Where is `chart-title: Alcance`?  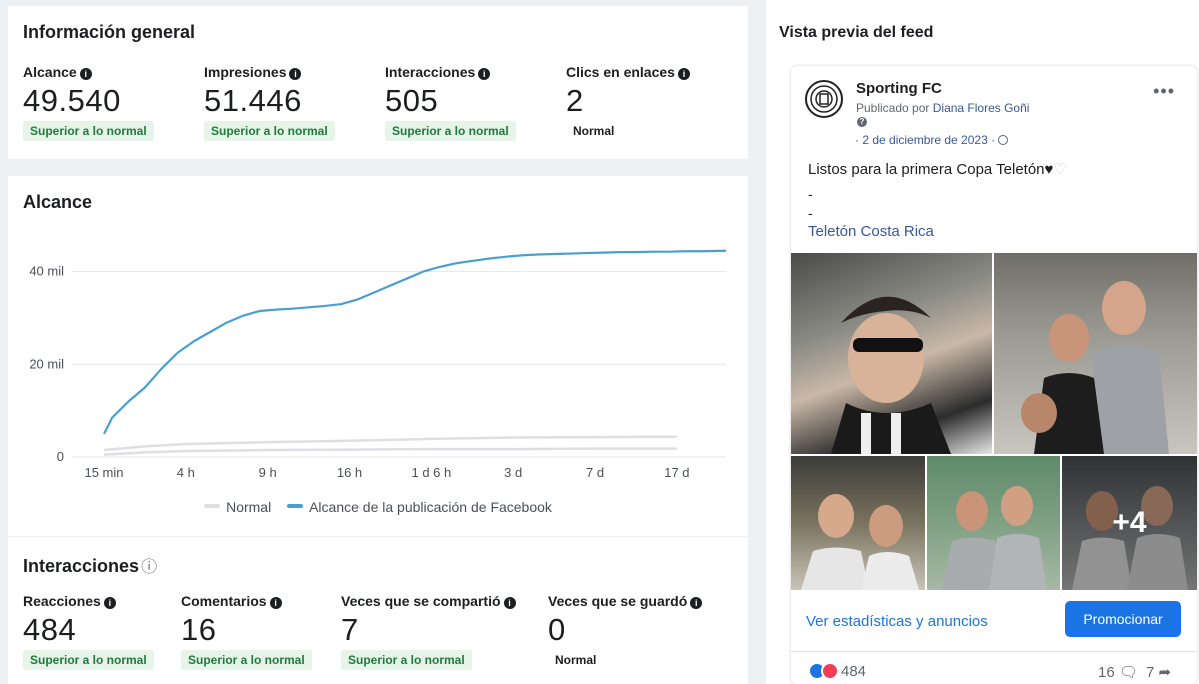 chart-title: Alcance is located at coordinates (58, 202).